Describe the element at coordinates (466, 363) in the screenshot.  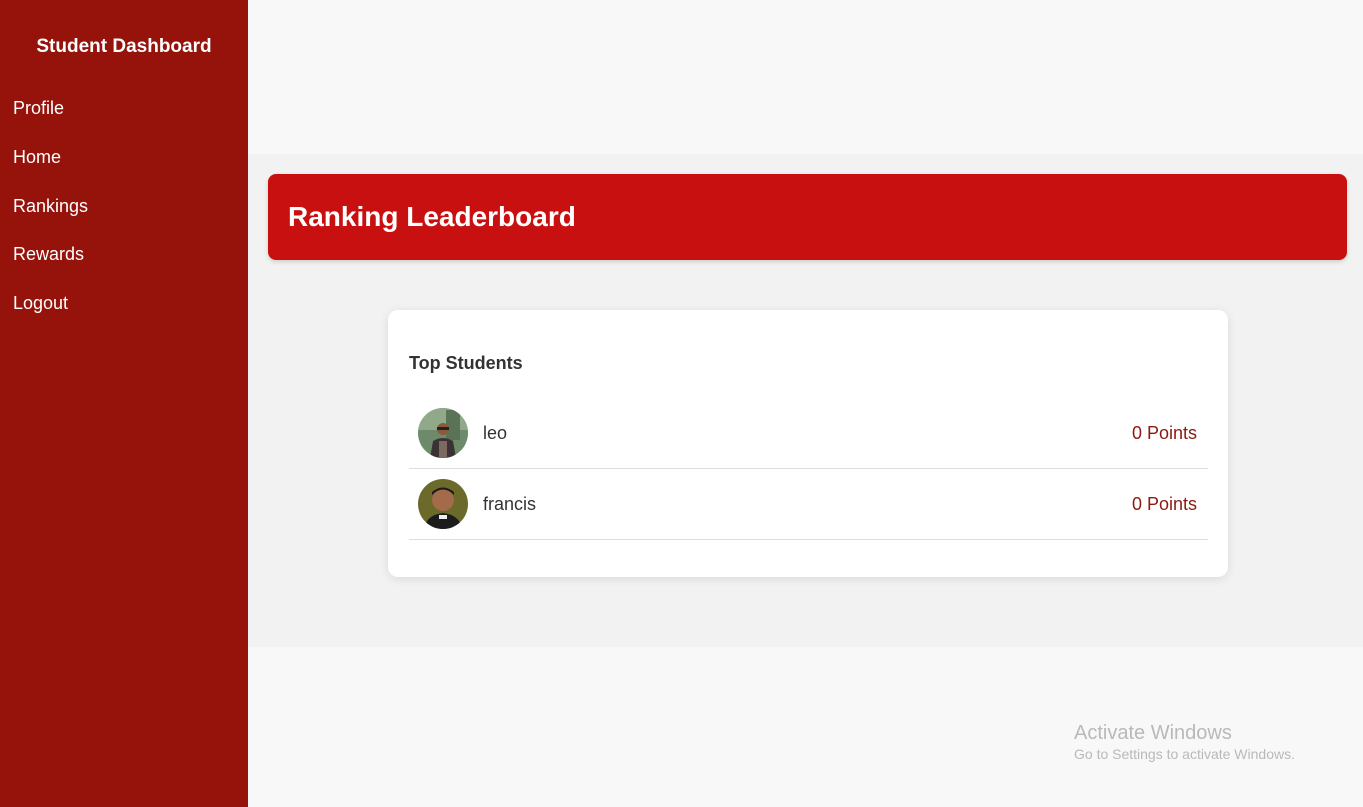
I see `leaderboard-heading: Top Students` at that location.